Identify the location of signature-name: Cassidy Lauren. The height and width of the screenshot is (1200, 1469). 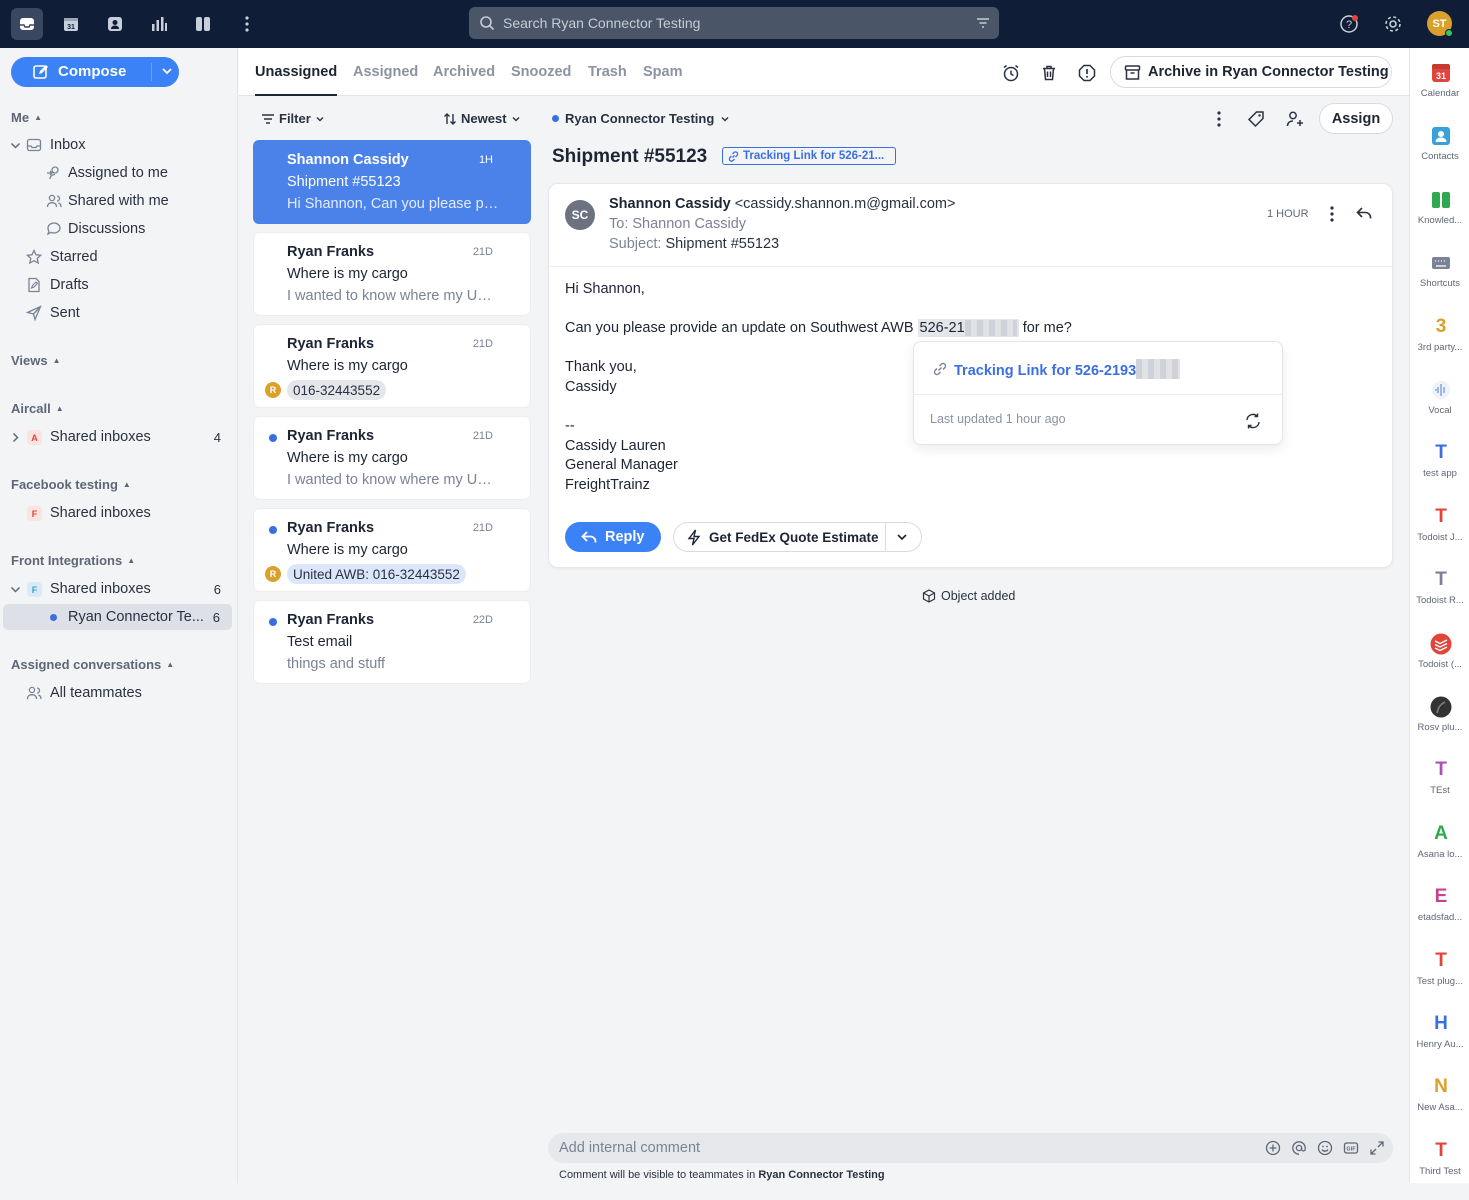
(615, 446).